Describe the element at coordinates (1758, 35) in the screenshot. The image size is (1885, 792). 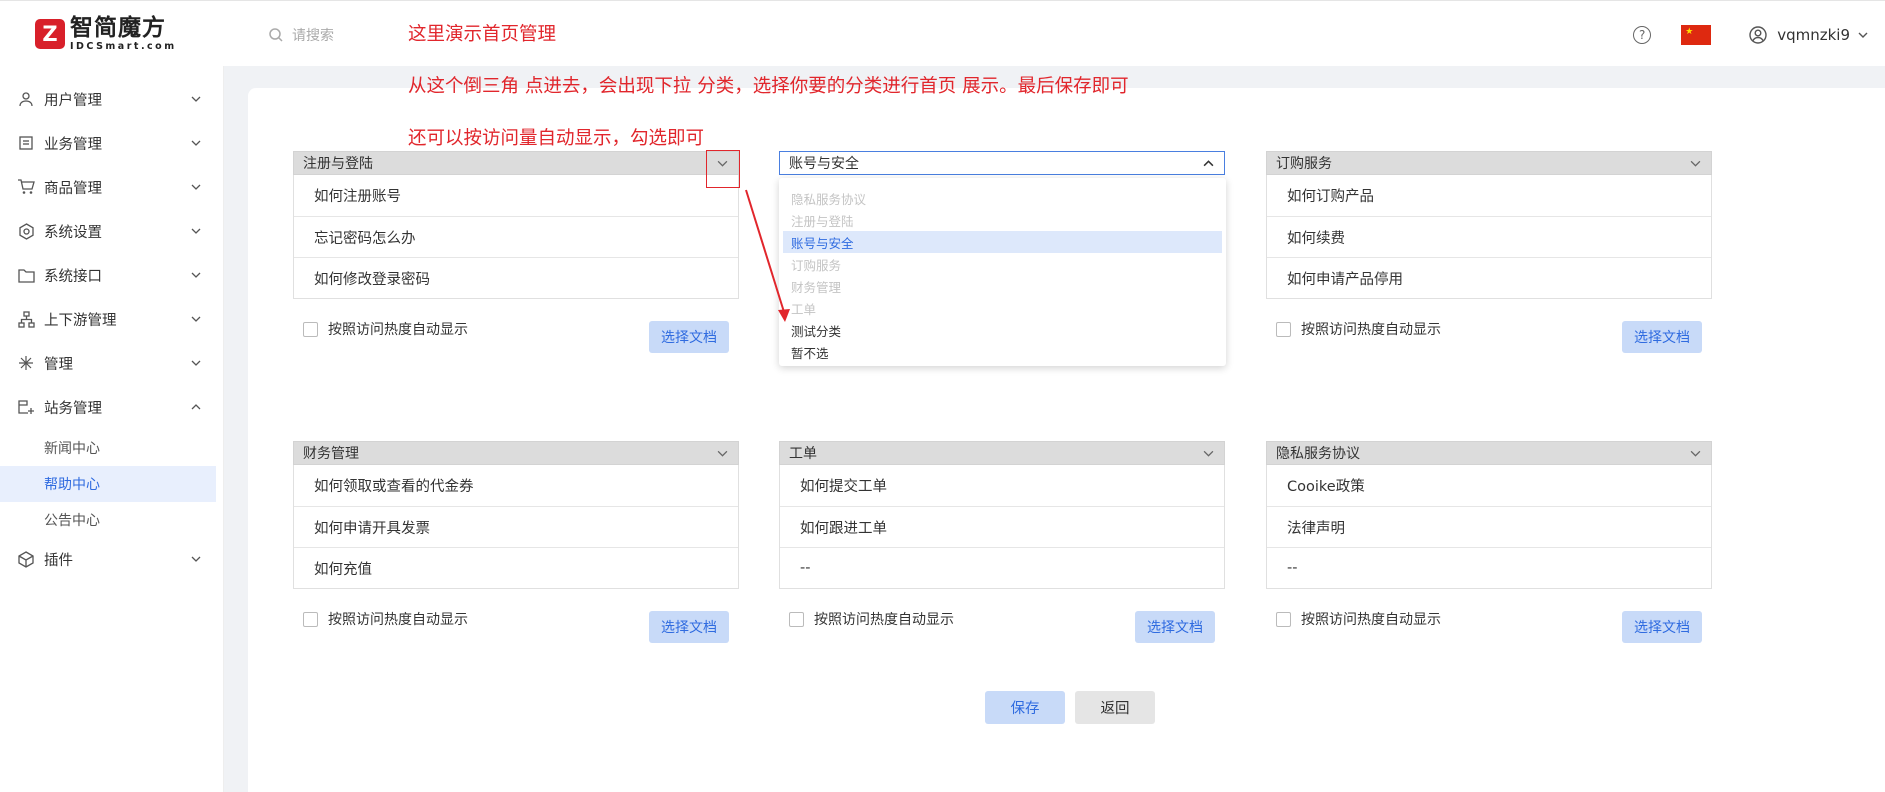
I see `user-circle-icon` at that location.